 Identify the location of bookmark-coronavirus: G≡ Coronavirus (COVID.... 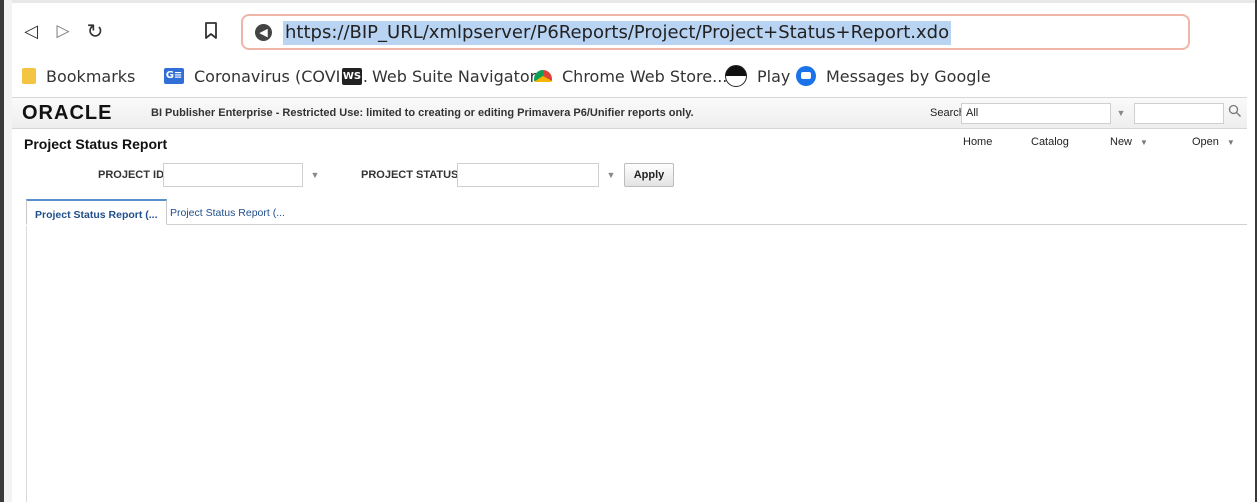
(266, 76).